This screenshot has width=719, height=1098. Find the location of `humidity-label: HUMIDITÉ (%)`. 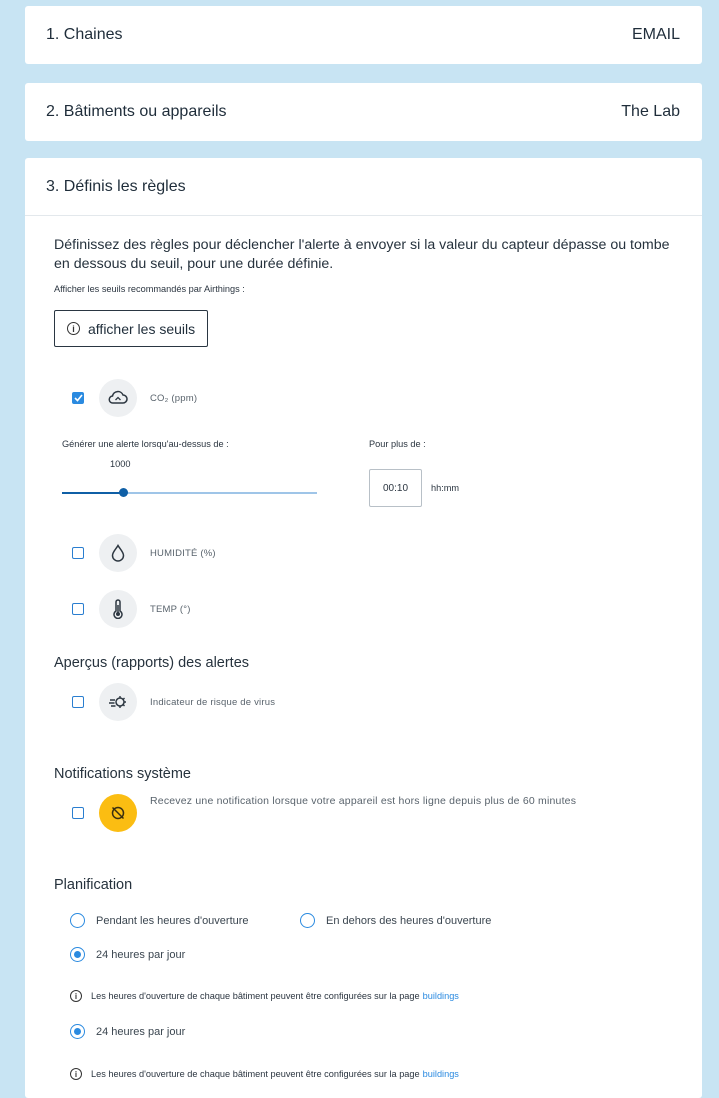

humidity-label: HUMIDITÉ (%) is located at coordinates (183, 553).